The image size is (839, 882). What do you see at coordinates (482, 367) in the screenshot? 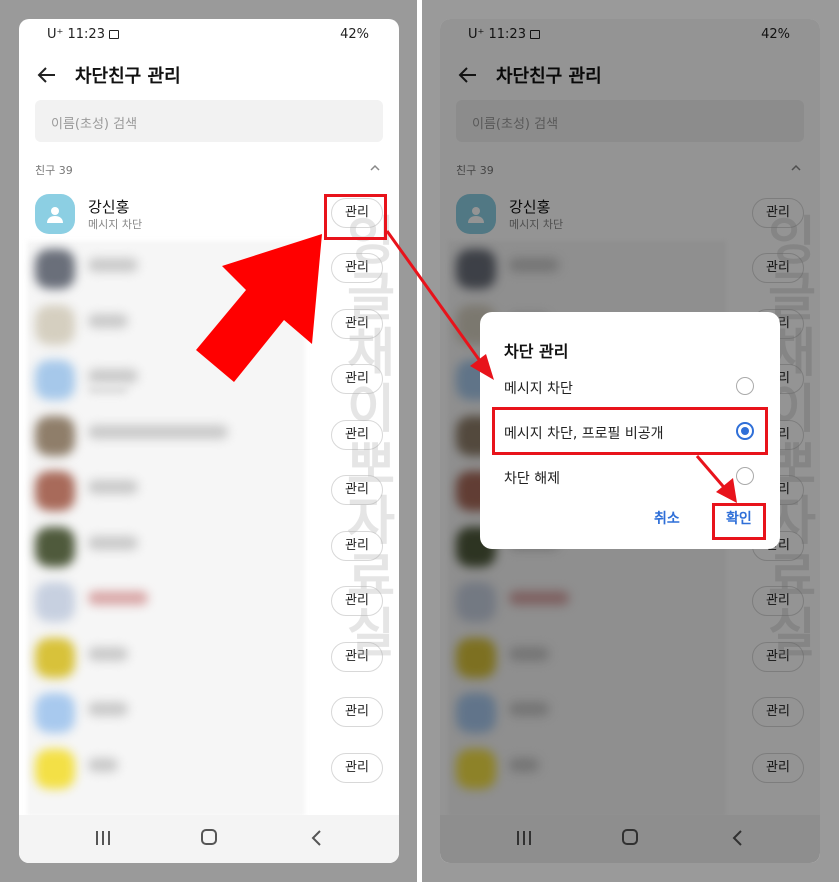
I see `connector-arrow-head-icon` at bounding box center [482, 367].